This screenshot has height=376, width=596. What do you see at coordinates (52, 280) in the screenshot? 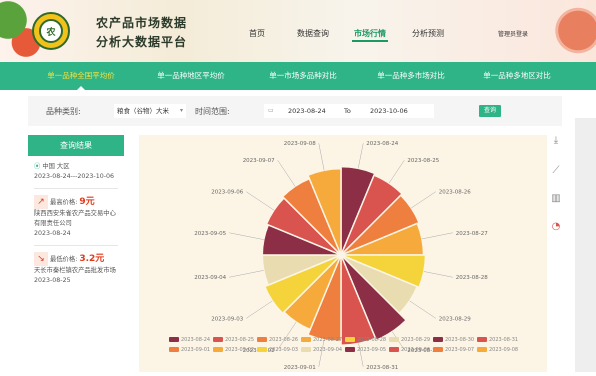
I see `min-price-date: 2023-08-25` at bounding box center [52, 280].